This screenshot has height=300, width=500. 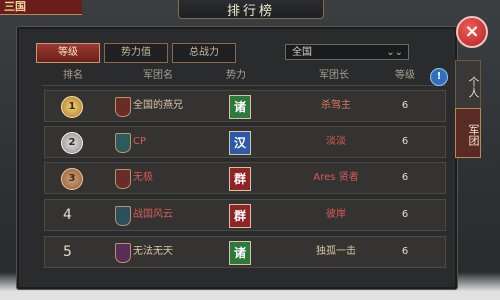 What do you see at coordinates (336, 251) in the screenshot?
I see `guild-leader: 独孤一击` at bounding box center [336, 251].